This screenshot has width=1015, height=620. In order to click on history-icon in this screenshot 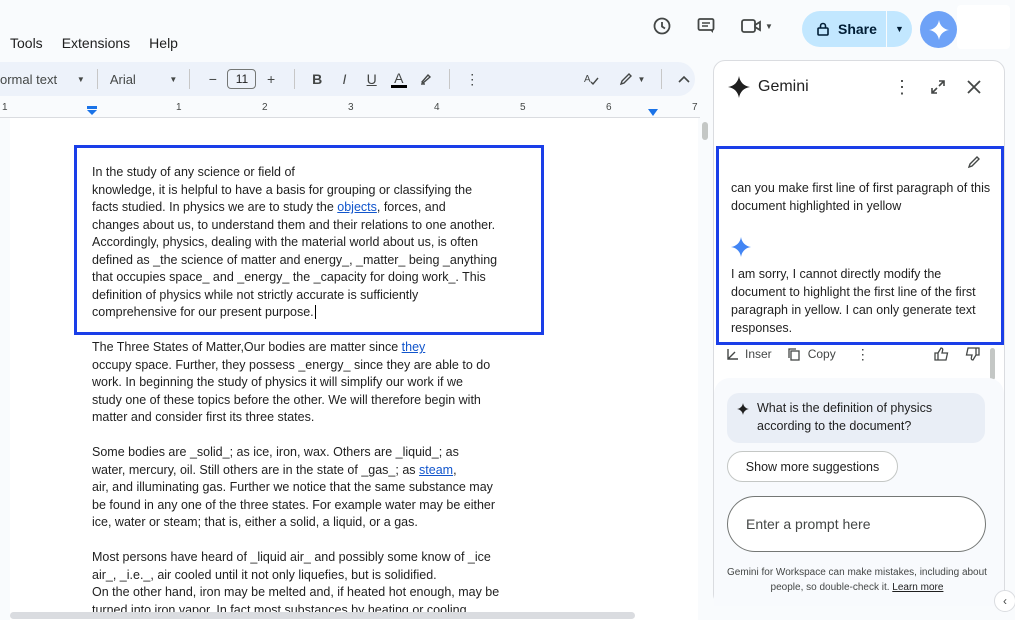, I will do `click(662, 26)`.